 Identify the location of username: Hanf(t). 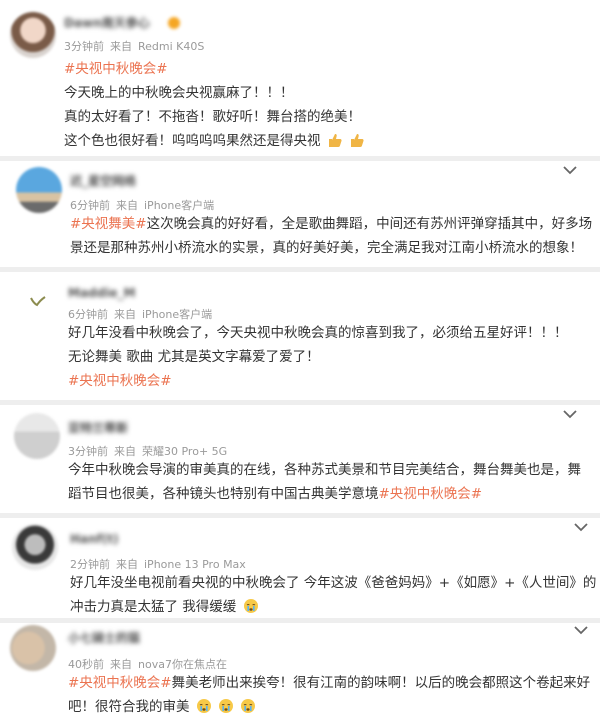
(94, 539).